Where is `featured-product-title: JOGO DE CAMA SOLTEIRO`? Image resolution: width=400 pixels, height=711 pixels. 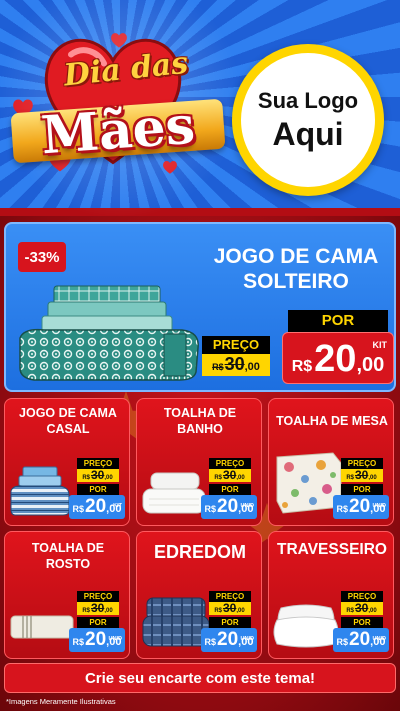 featured-product-title: JOGO DE CAMA SOLTEIRO is located at coordinates (295, 269).